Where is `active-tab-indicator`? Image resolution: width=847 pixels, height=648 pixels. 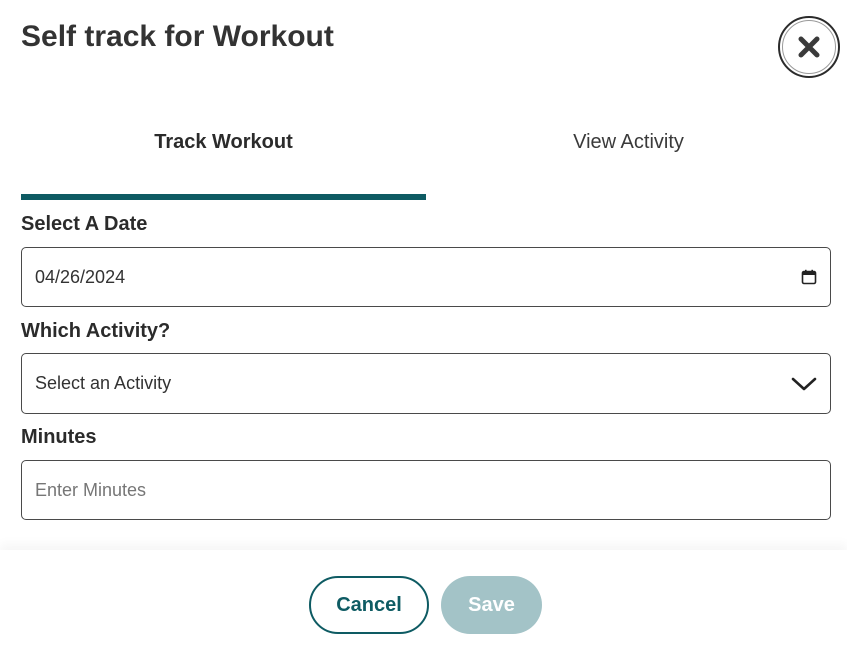 active-tab-indicator is located at coordinates (223, 197).